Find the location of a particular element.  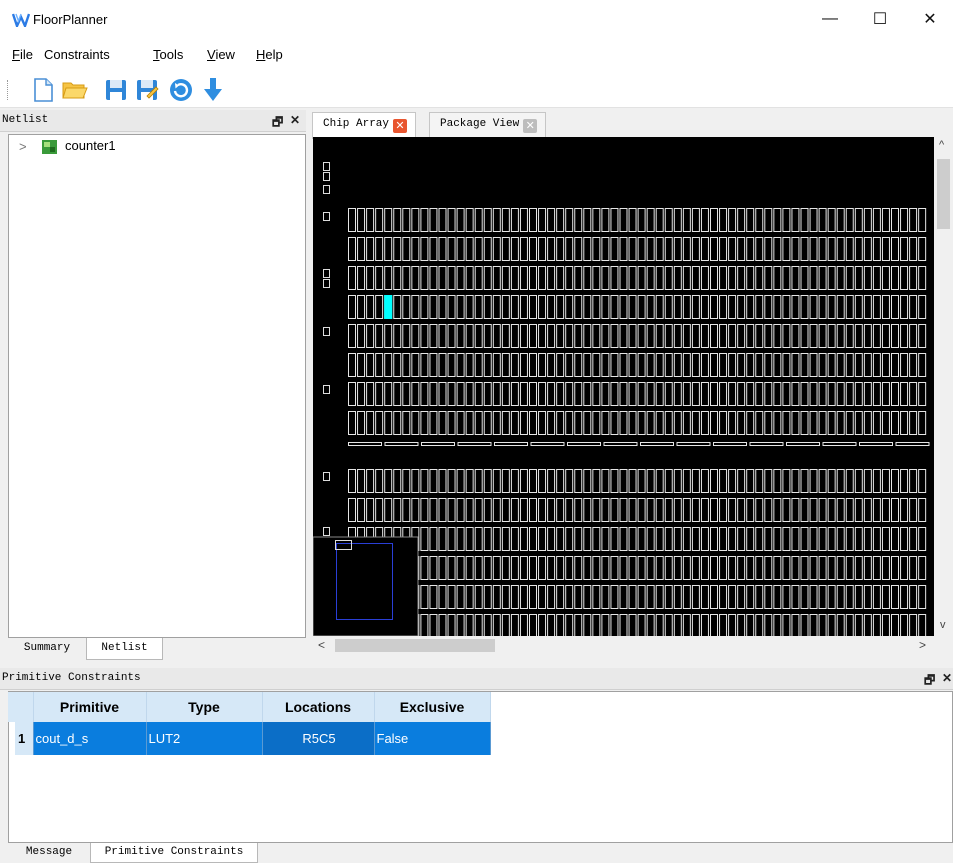

tab-summary: Summary is located at coordinates (47, 649).